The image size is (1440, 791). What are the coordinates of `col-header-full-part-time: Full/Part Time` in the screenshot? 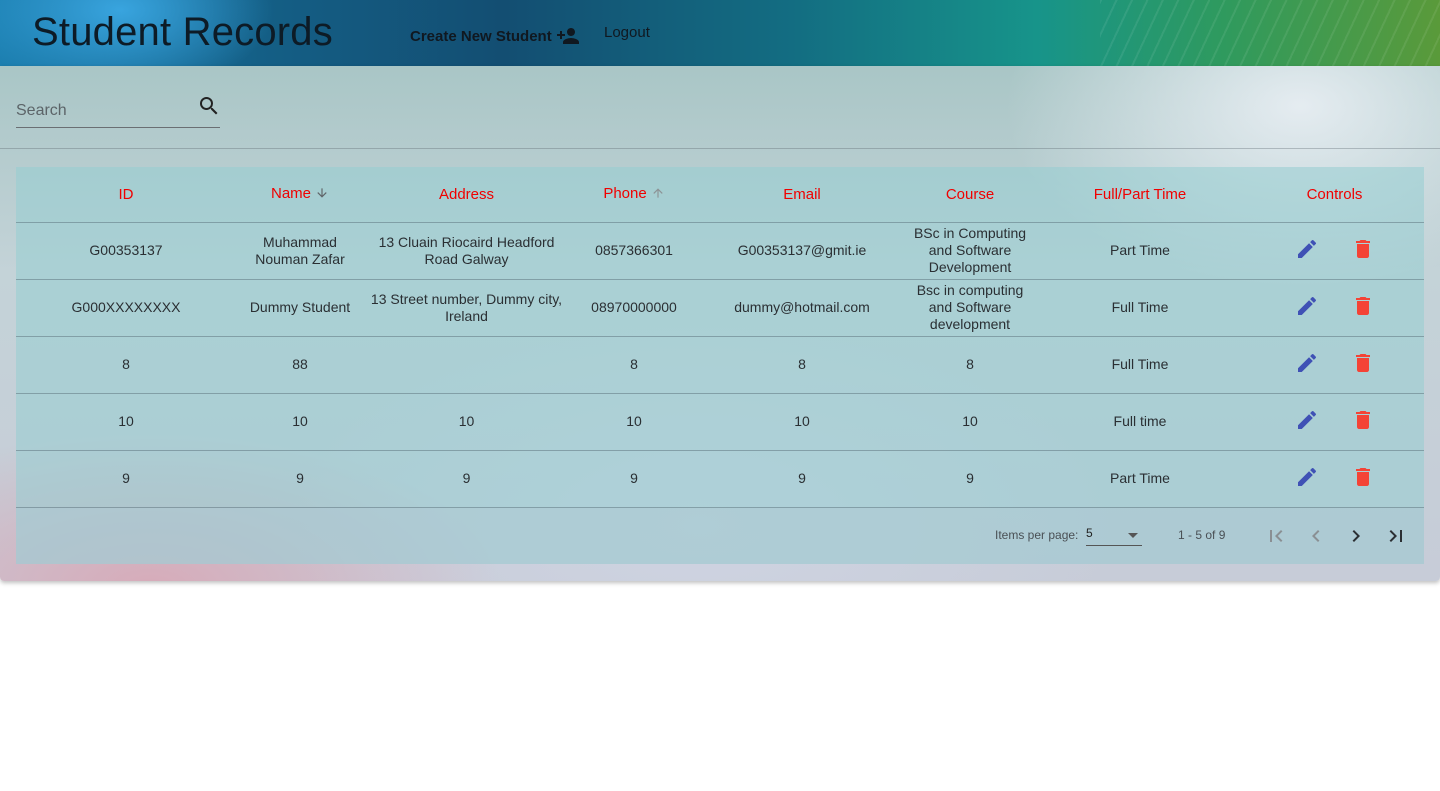 It's located at (1140, 195).